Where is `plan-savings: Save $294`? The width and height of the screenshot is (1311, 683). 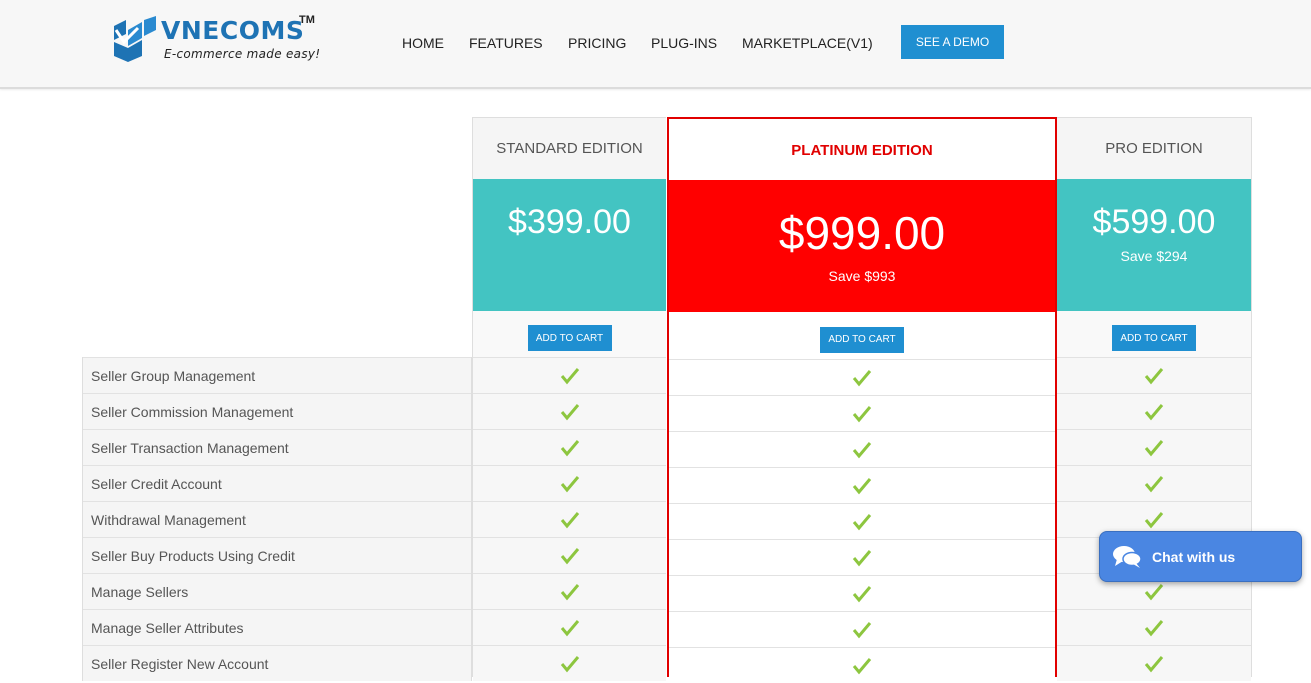
plan-savings: Save $294 is located at coordinates (1154, 256).